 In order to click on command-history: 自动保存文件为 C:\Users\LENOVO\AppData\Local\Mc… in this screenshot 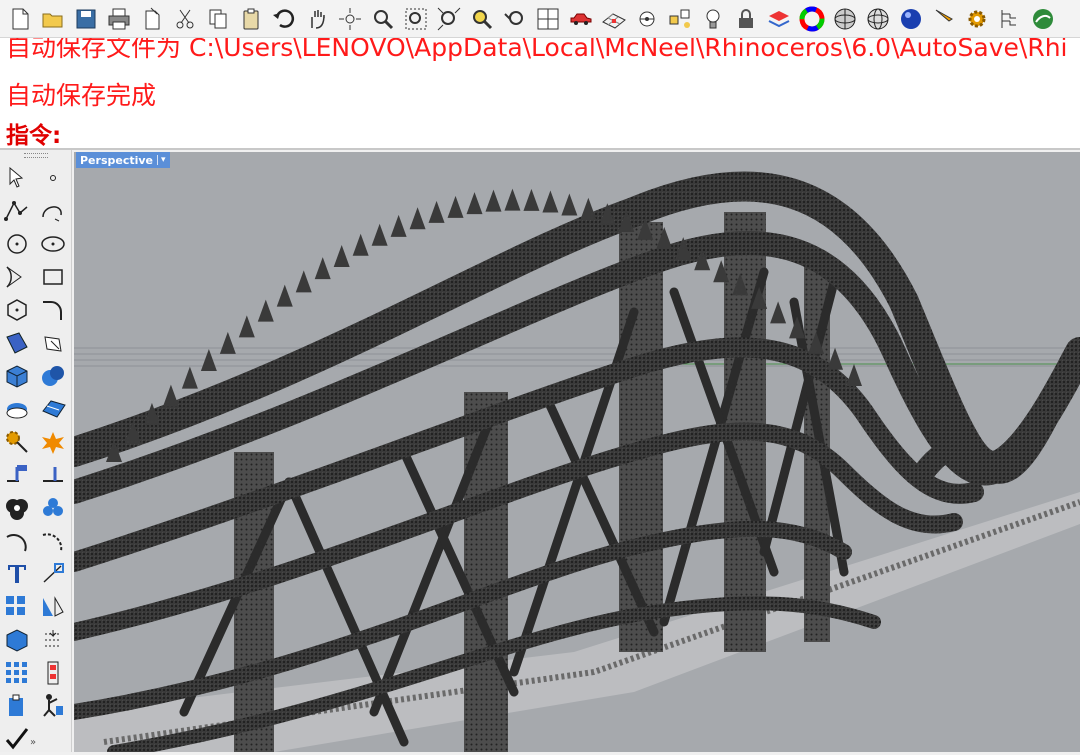, I will do `click(540, 75)`.